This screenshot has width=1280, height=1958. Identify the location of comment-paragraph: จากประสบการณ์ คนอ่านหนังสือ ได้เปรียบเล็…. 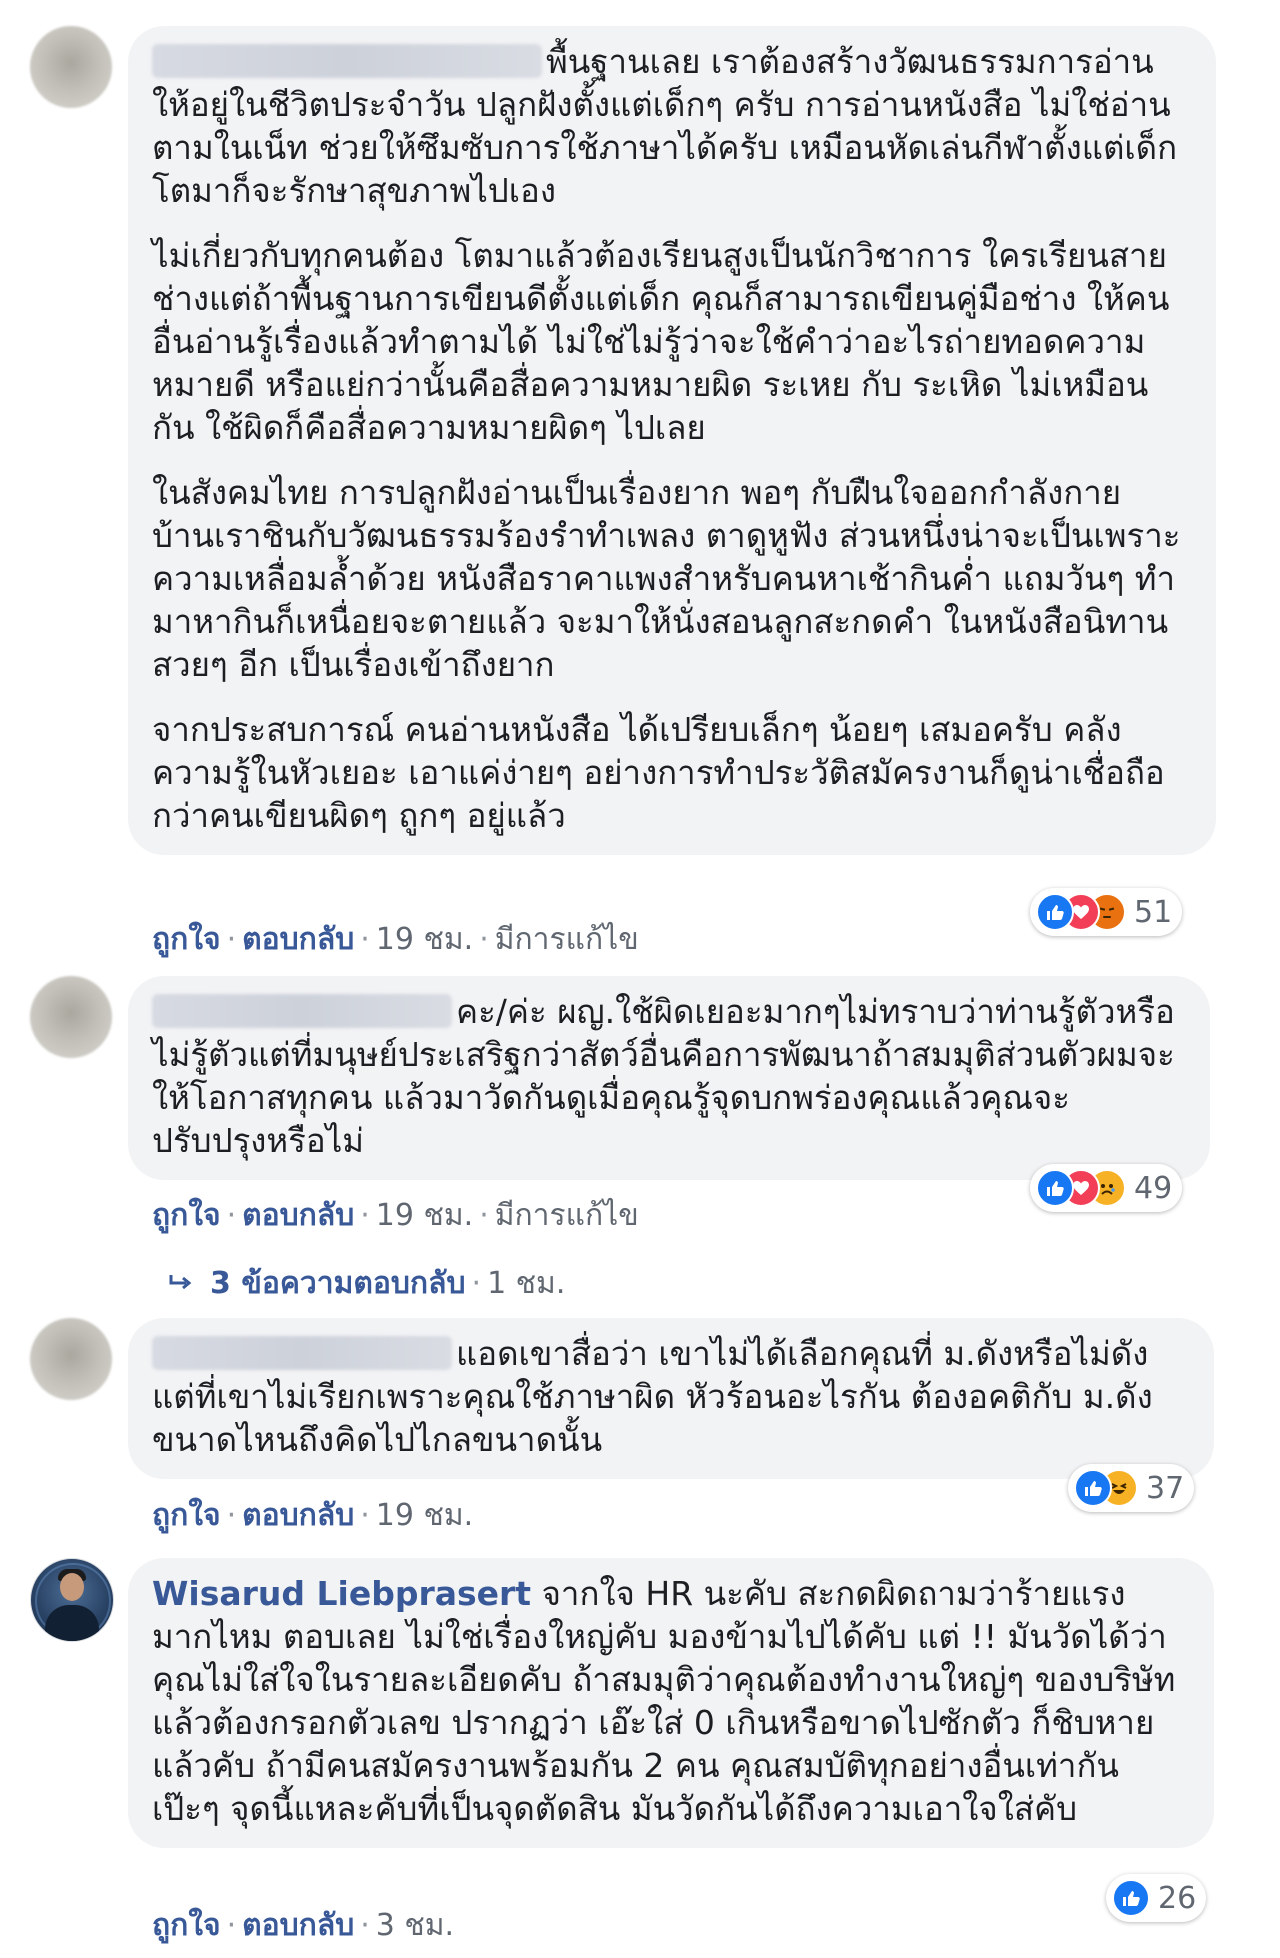
(658, 772).